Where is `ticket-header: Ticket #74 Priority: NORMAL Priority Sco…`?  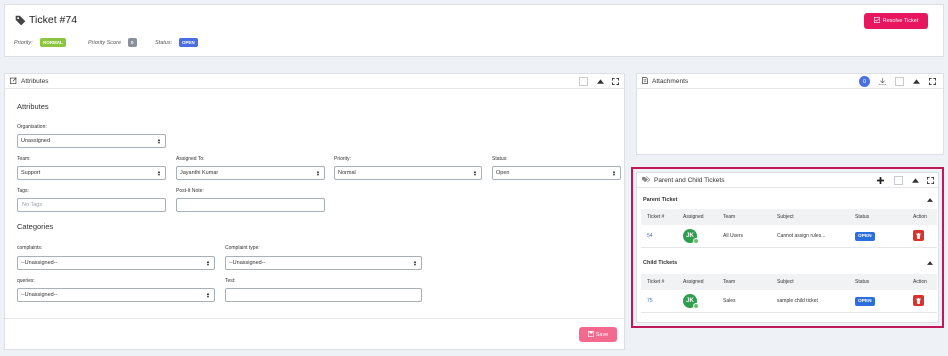 ticket-header: Ticket #74 Priority: NORMAL Priority Sco… is located at coordinates (474, 30).